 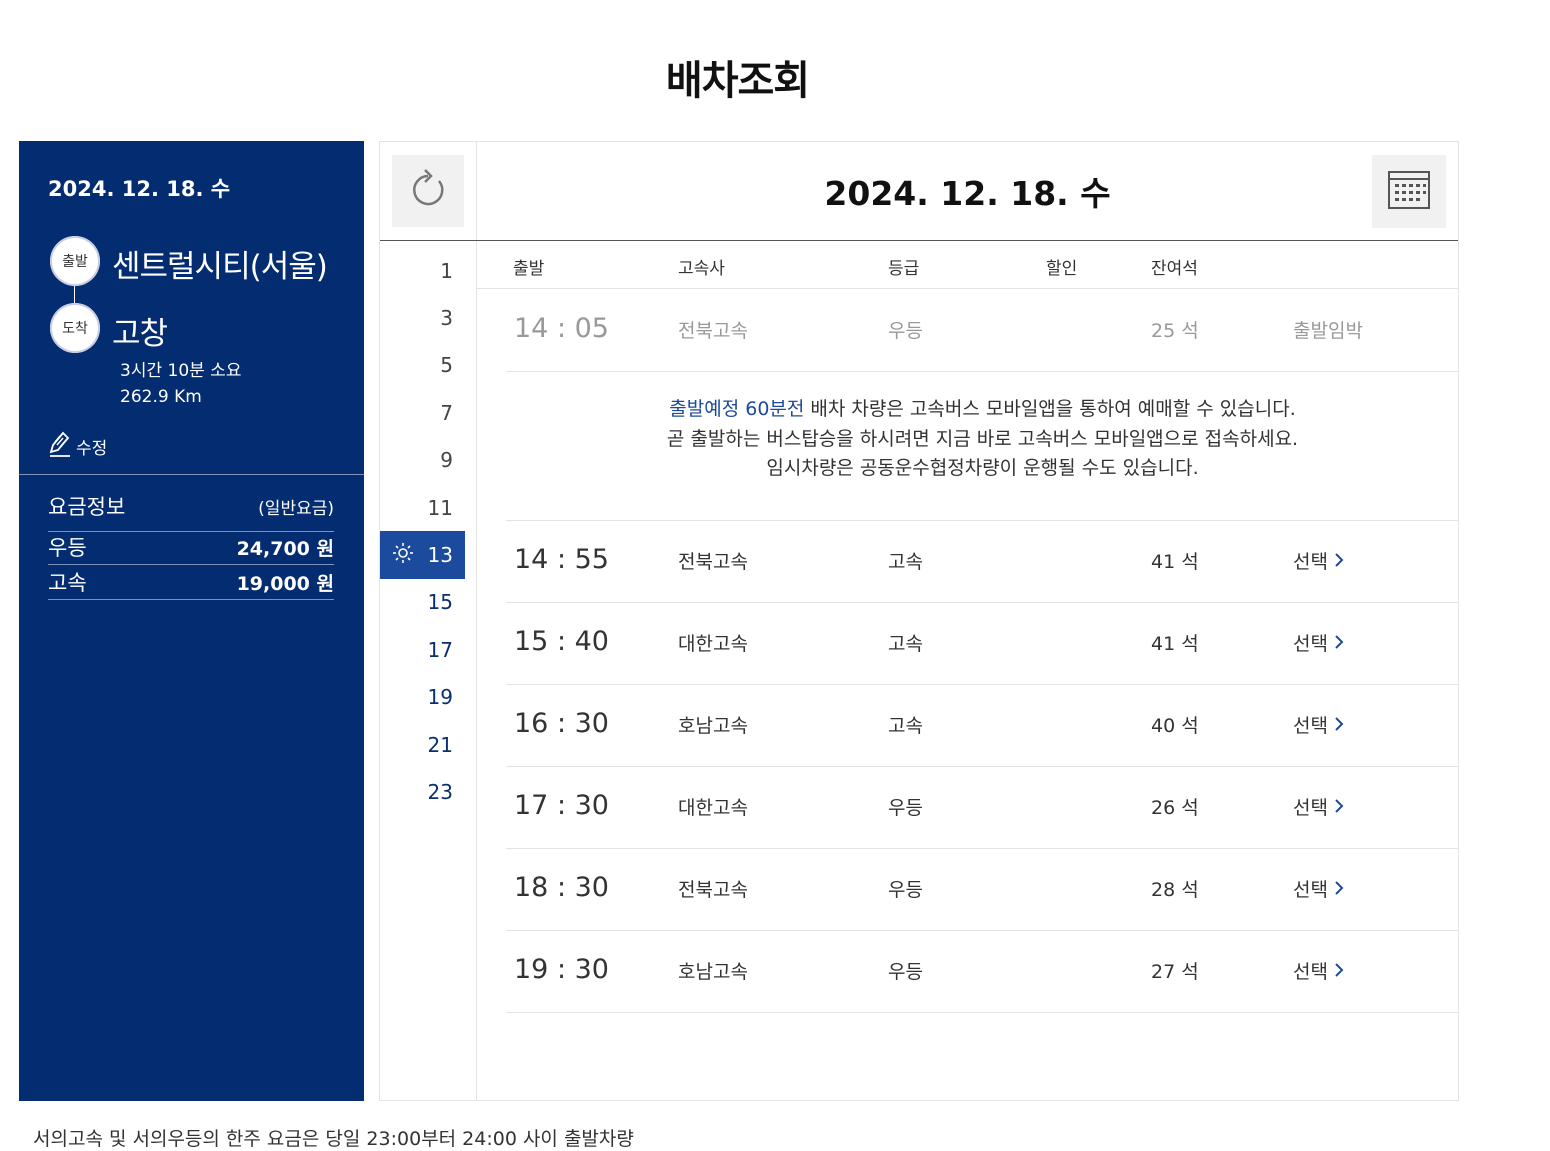 I want to click on fare-grade: 고속, so click(x=67, y=583).